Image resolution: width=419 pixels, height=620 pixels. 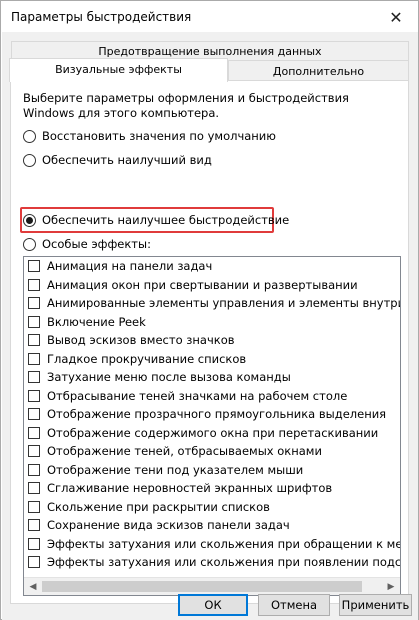 I want to click on effect-list-item: Отображение тени под указателем мыши, so click(x=212, y=470).